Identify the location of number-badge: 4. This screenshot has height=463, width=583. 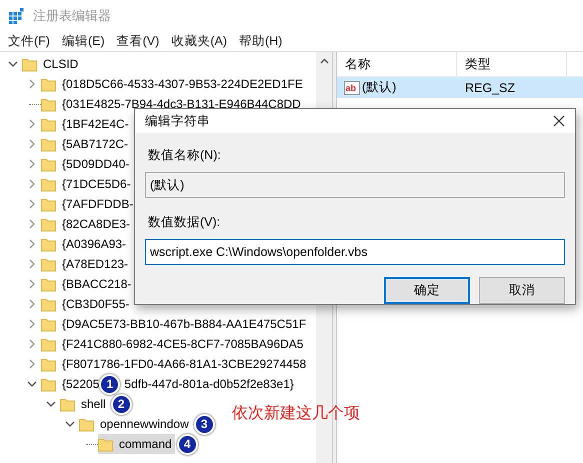
(187, 444).